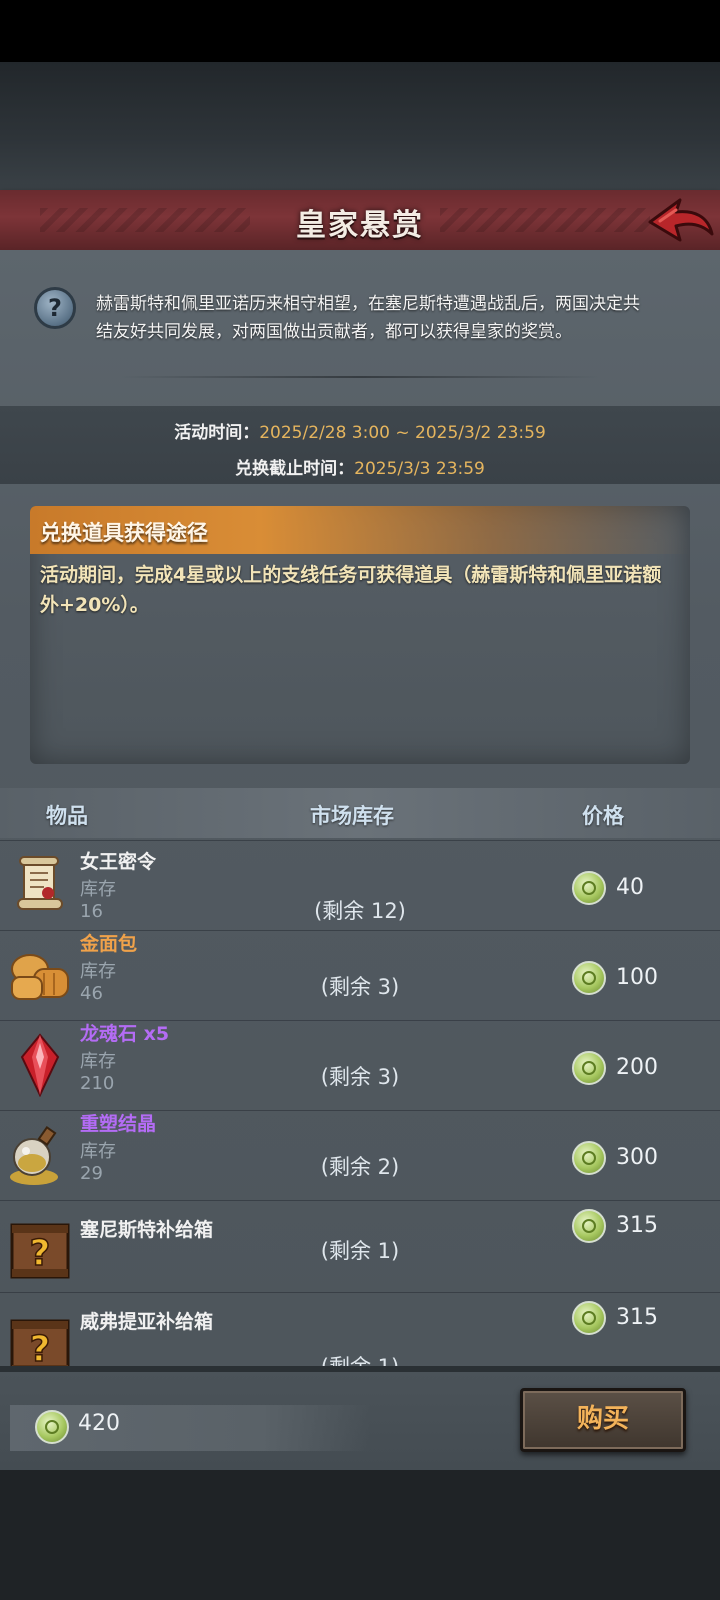 Image resolution: width=720 pixels, height=1600 pixels. Describe the element at coordinates (109, 944) in the screenshot. I see `item-name: 金面包` at that location.